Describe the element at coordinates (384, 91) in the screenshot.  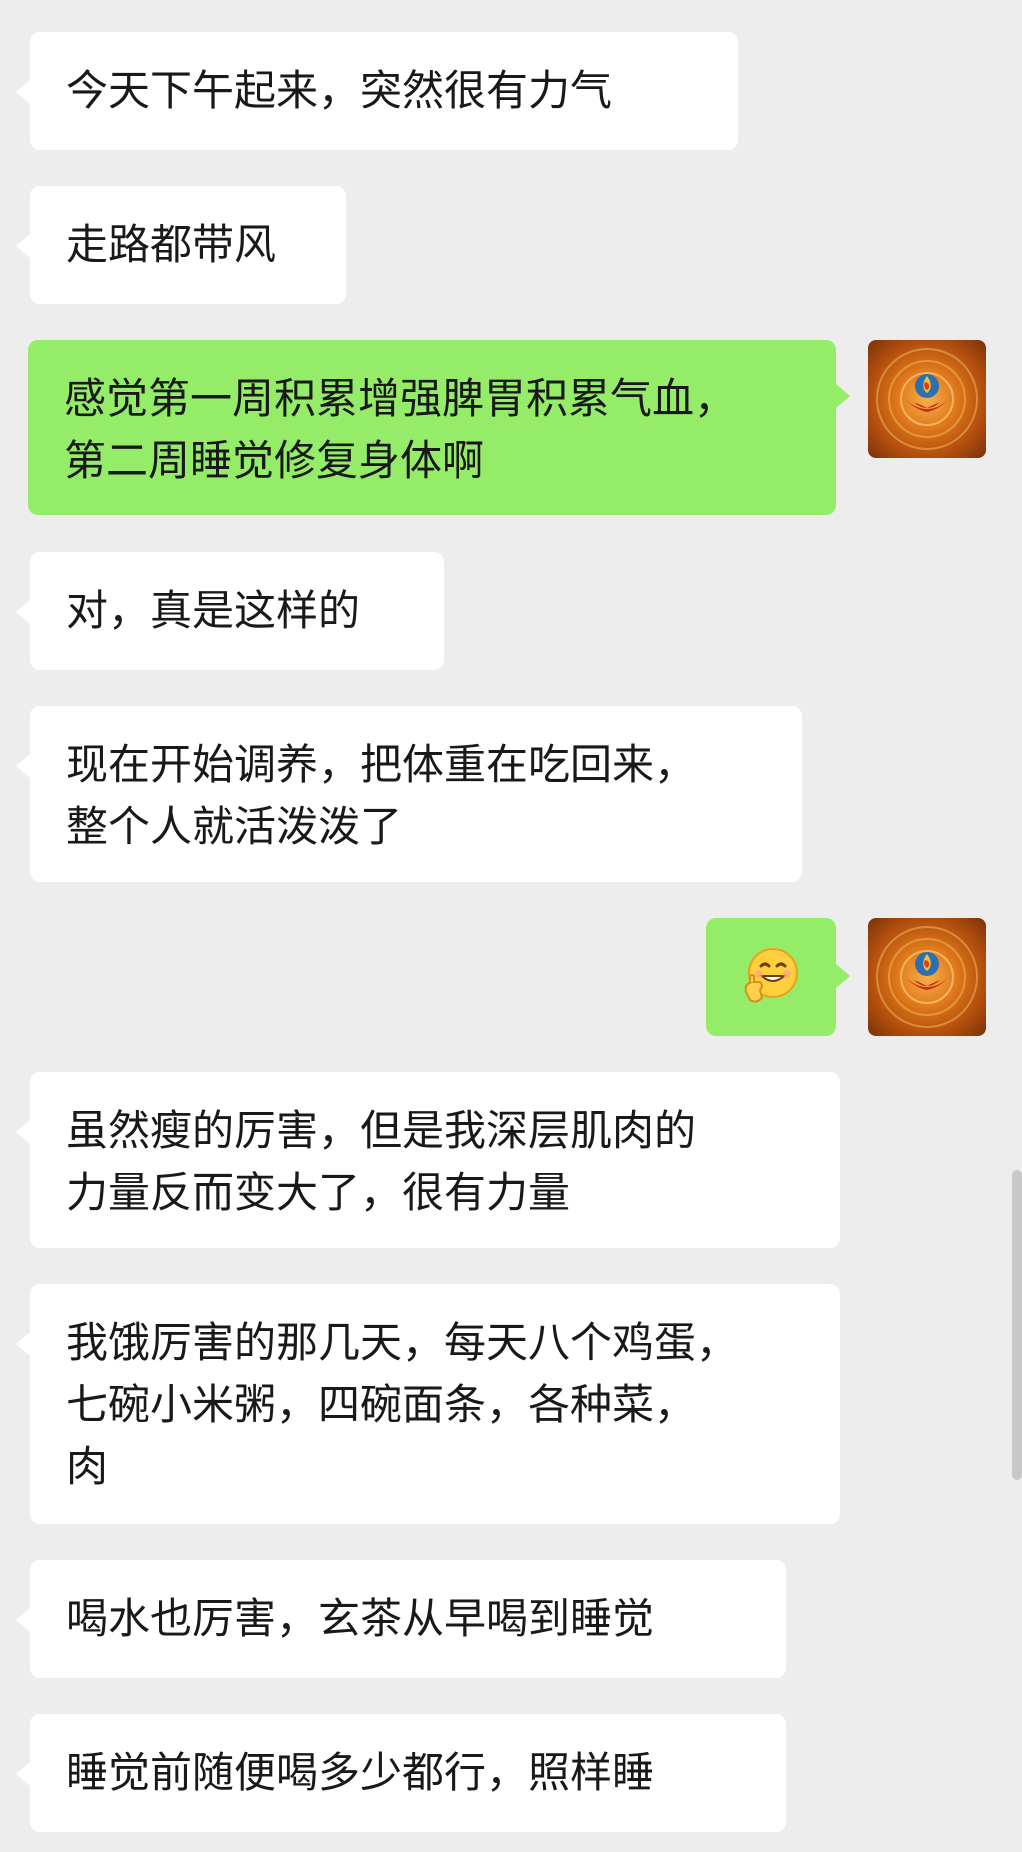
I see `message-bubble: 今天下午起来，突然很有力气` at that location.